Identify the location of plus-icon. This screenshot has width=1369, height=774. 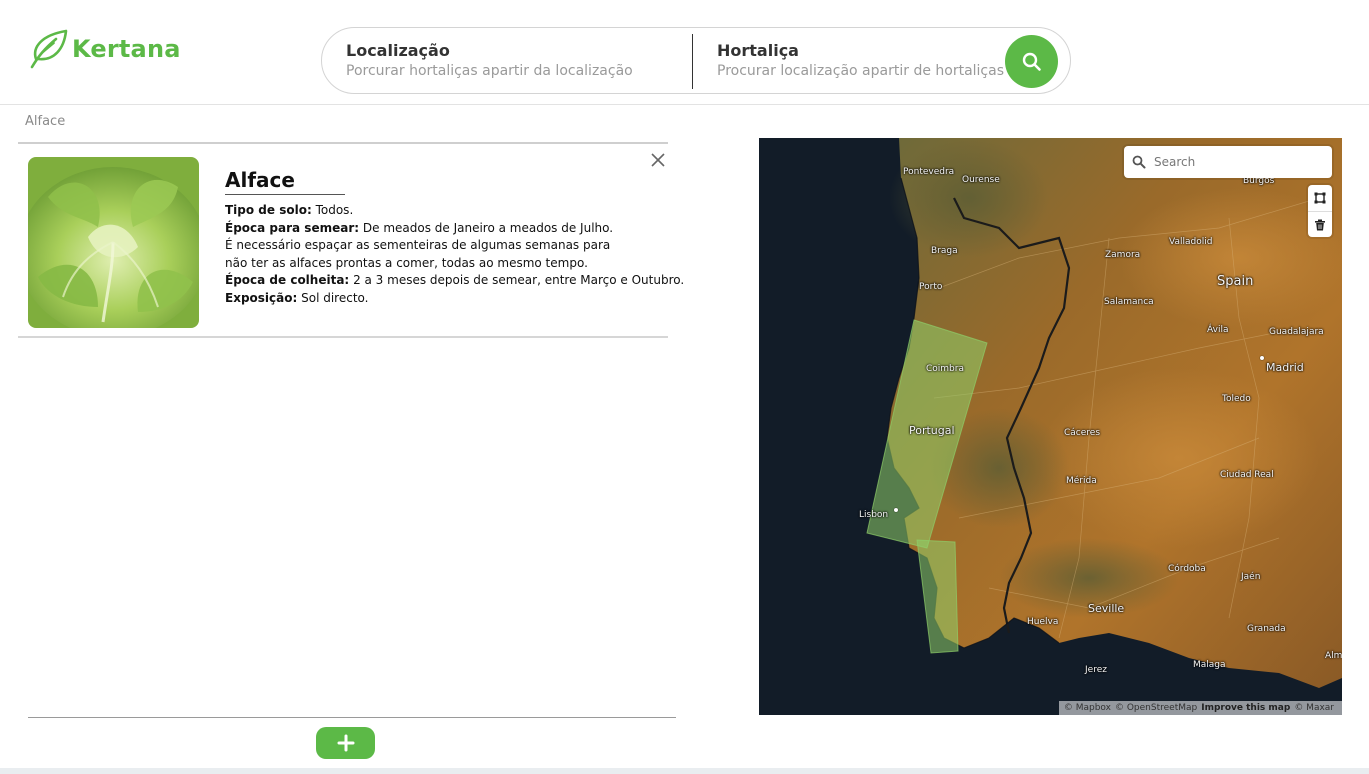
(345, 743).